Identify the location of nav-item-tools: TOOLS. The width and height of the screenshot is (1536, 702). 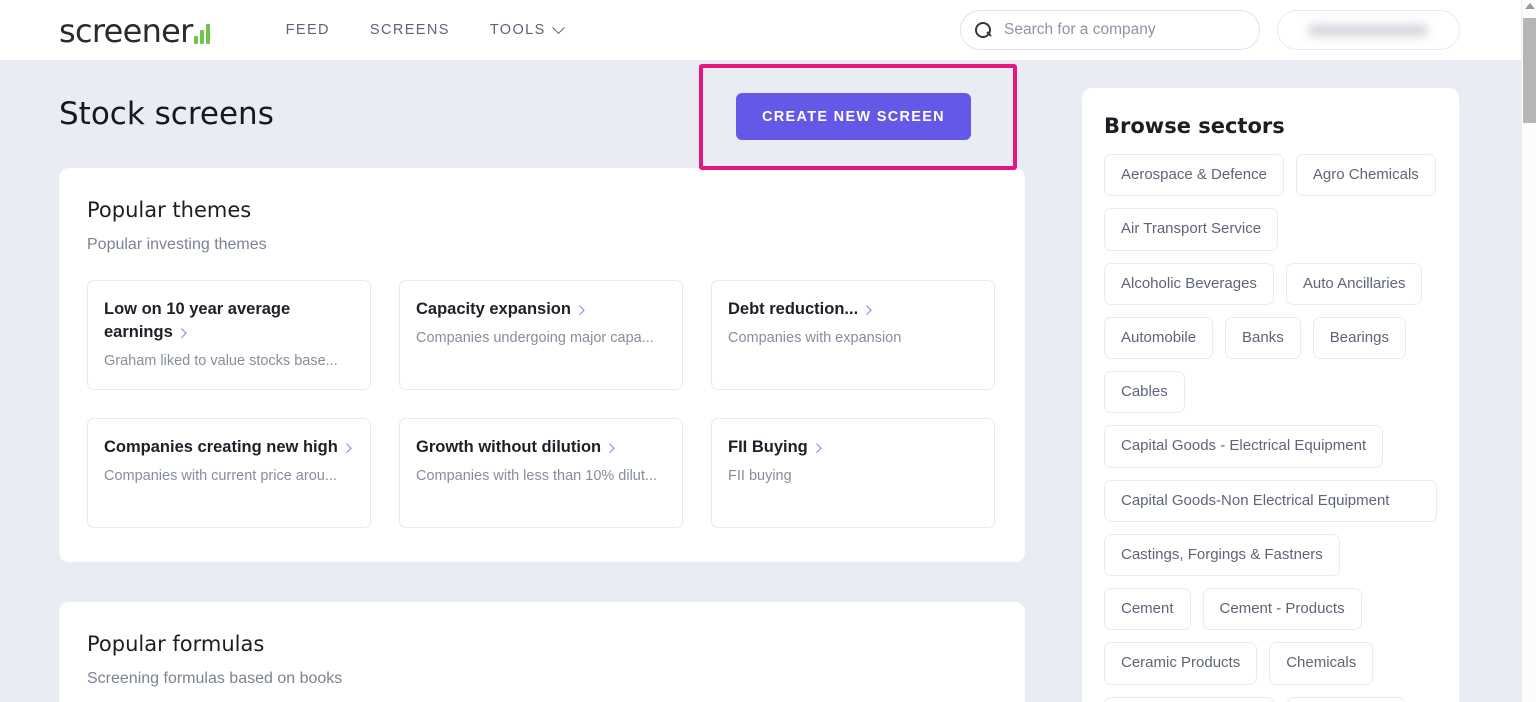
(526, 29).